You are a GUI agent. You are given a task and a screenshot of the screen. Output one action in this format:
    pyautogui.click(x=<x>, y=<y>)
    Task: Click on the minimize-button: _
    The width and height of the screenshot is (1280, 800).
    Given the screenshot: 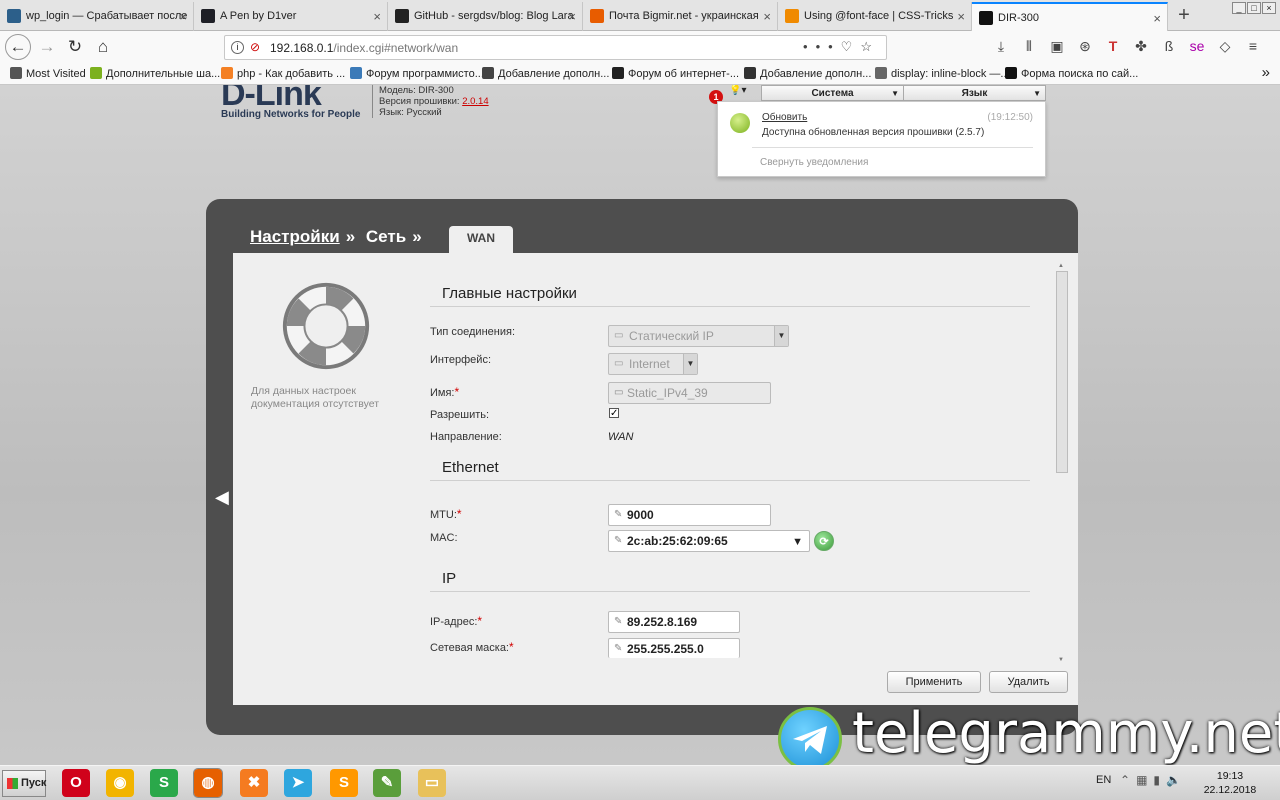 What is the action you would take?
    pyautogui.click(x=1239, y=8)
    